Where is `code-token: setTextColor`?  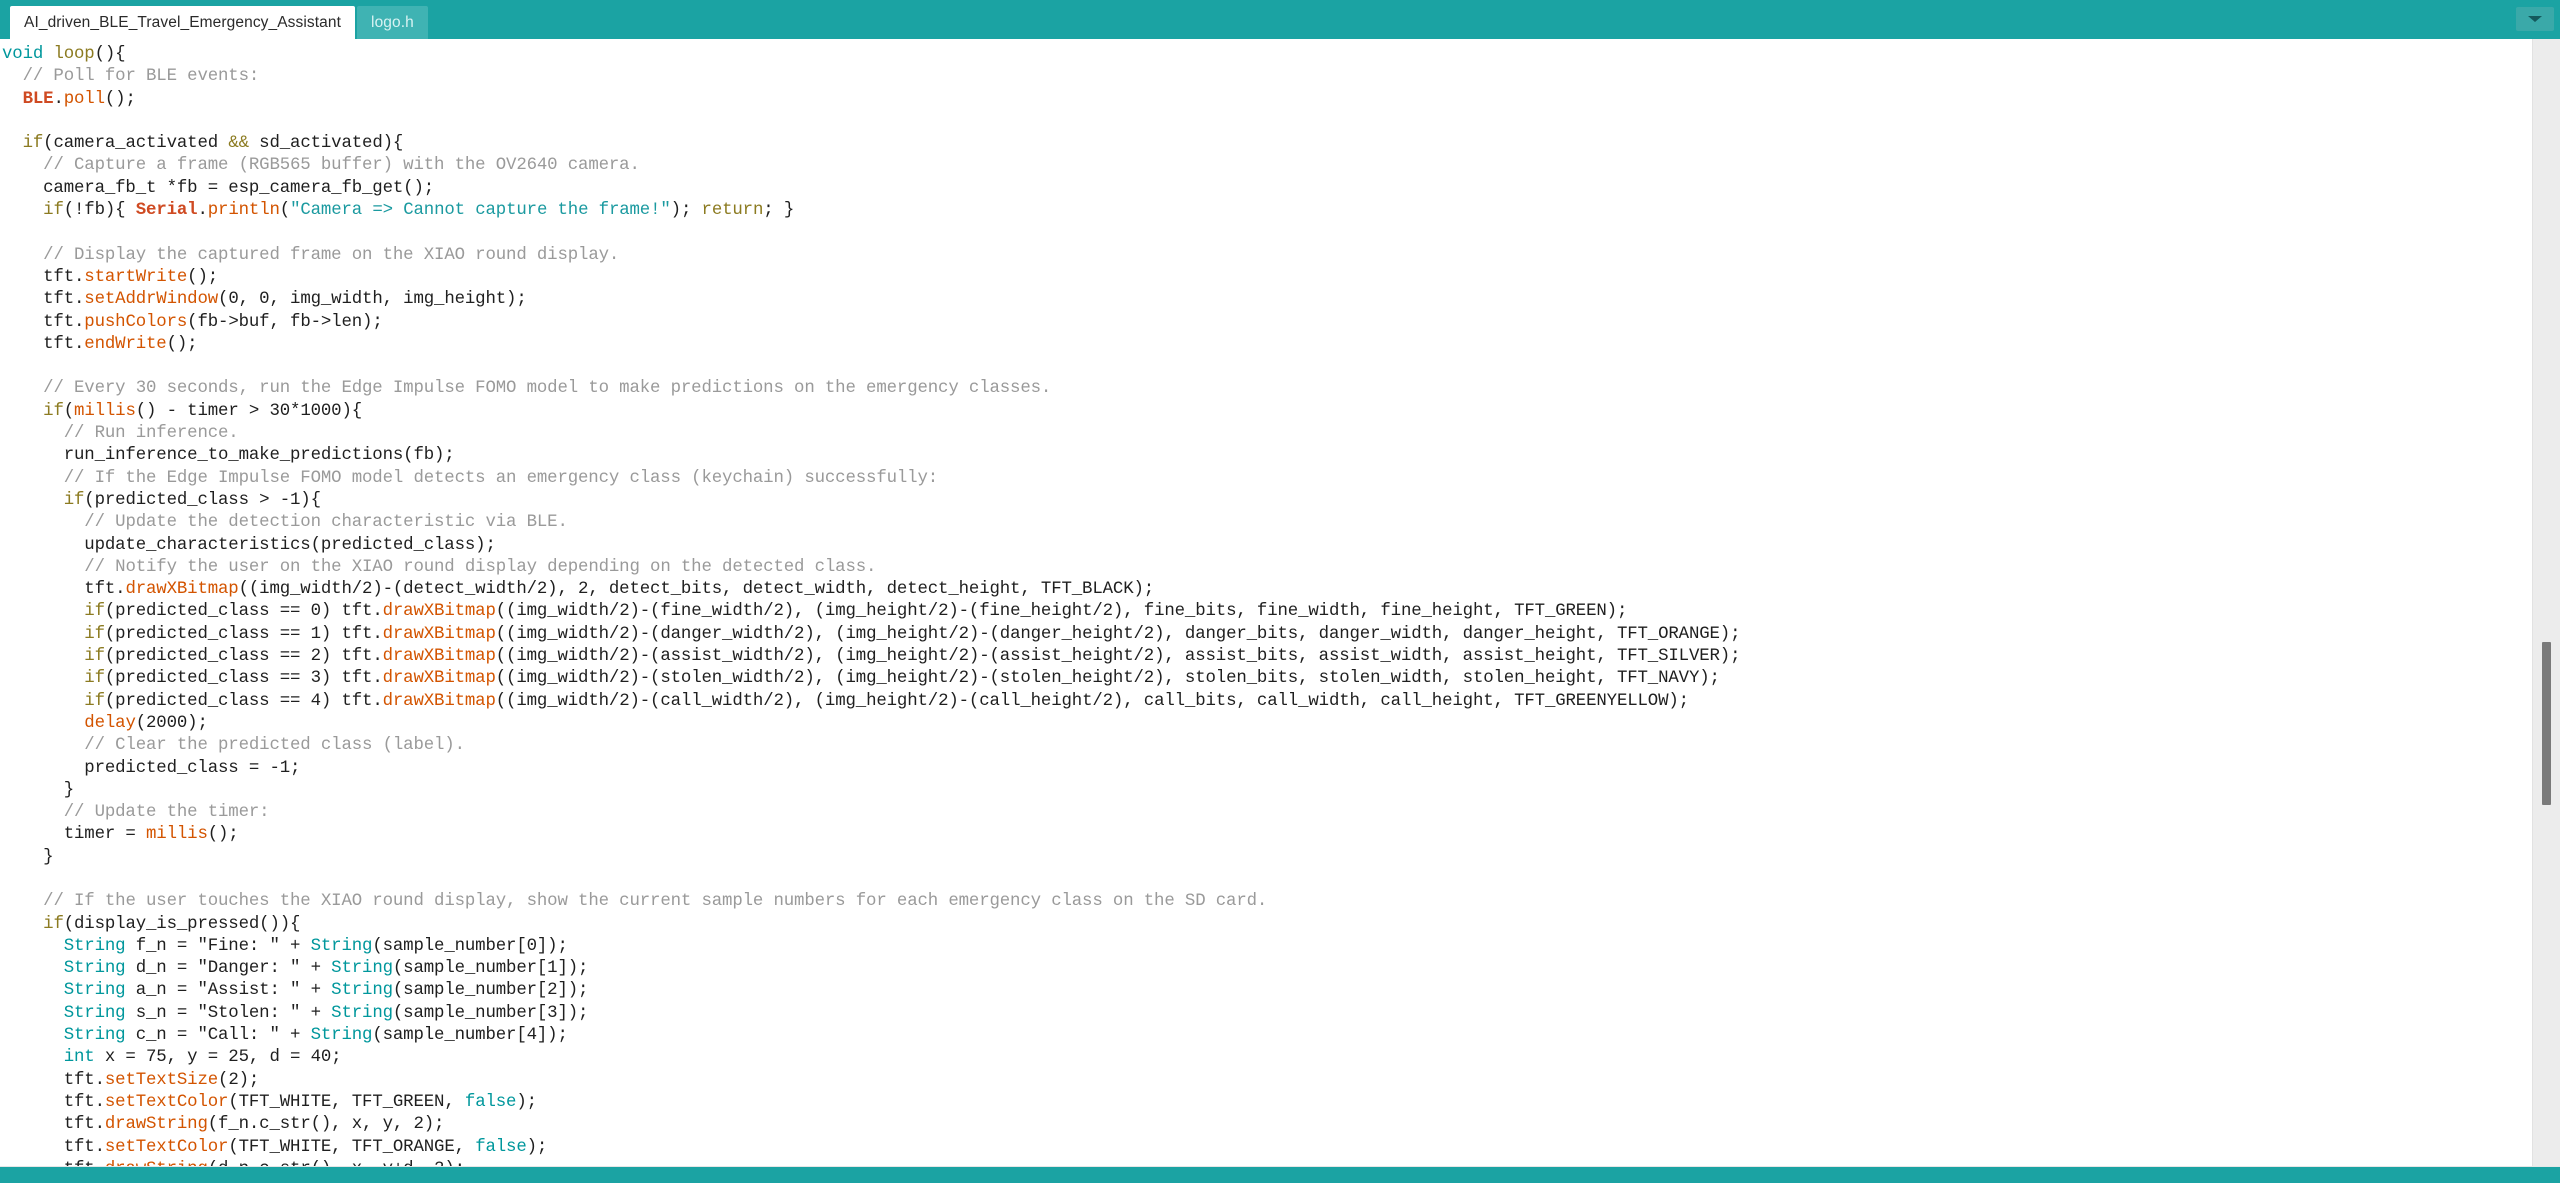 code-token: setTextColor is located at coordinates (166, 1102).